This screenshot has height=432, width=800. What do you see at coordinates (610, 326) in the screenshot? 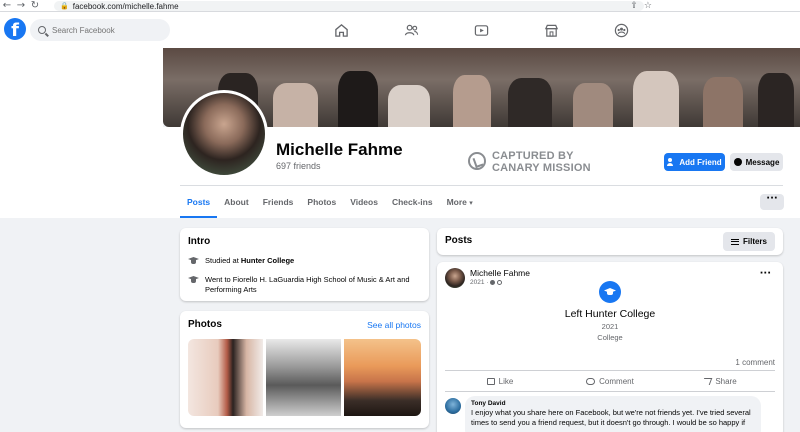
I see `life-event-year: 2021` at bounding box center [610, 326].